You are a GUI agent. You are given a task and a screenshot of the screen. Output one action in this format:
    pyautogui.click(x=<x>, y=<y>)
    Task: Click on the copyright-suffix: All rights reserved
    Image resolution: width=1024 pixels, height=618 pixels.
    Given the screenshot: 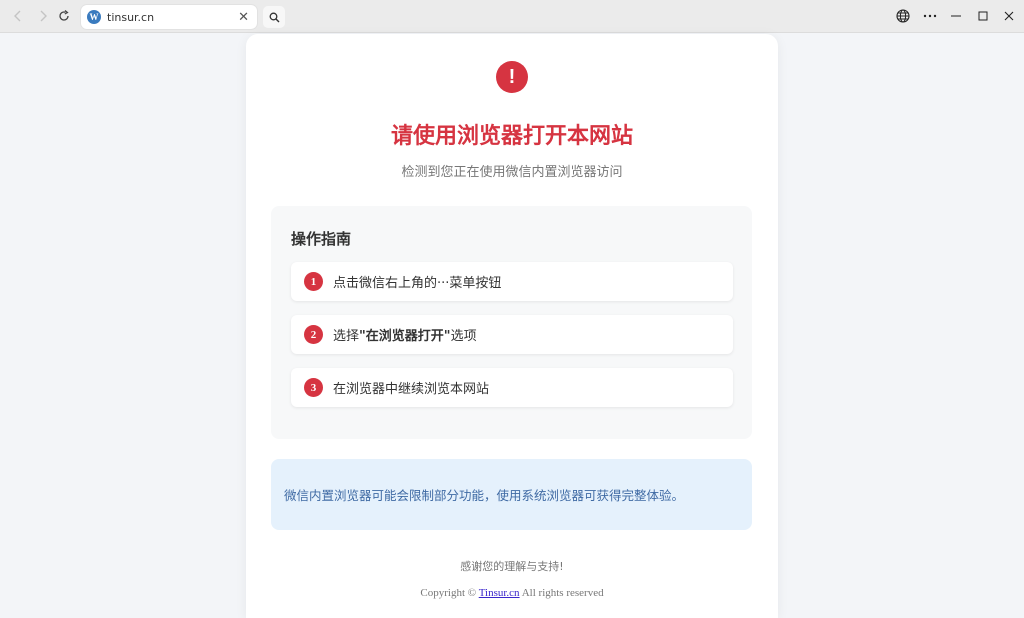 What is the action you would take?
    pyautogui.click(x=563, y=593)
    